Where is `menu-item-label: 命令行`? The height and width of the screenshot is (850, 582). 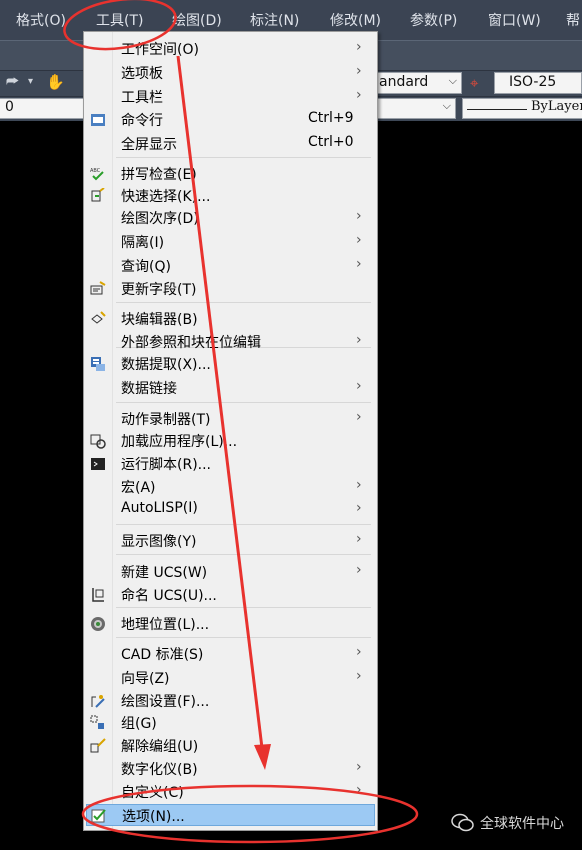
menu-item-label: 命令行 is located at coordinates (142, 121).